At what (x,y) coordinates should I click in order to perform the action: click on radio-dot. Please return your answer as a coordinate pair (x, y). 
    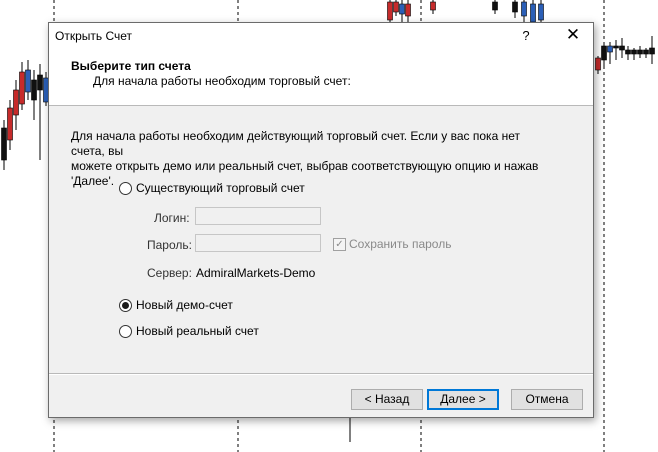
    Looking at the image, I should click on (125, 305).